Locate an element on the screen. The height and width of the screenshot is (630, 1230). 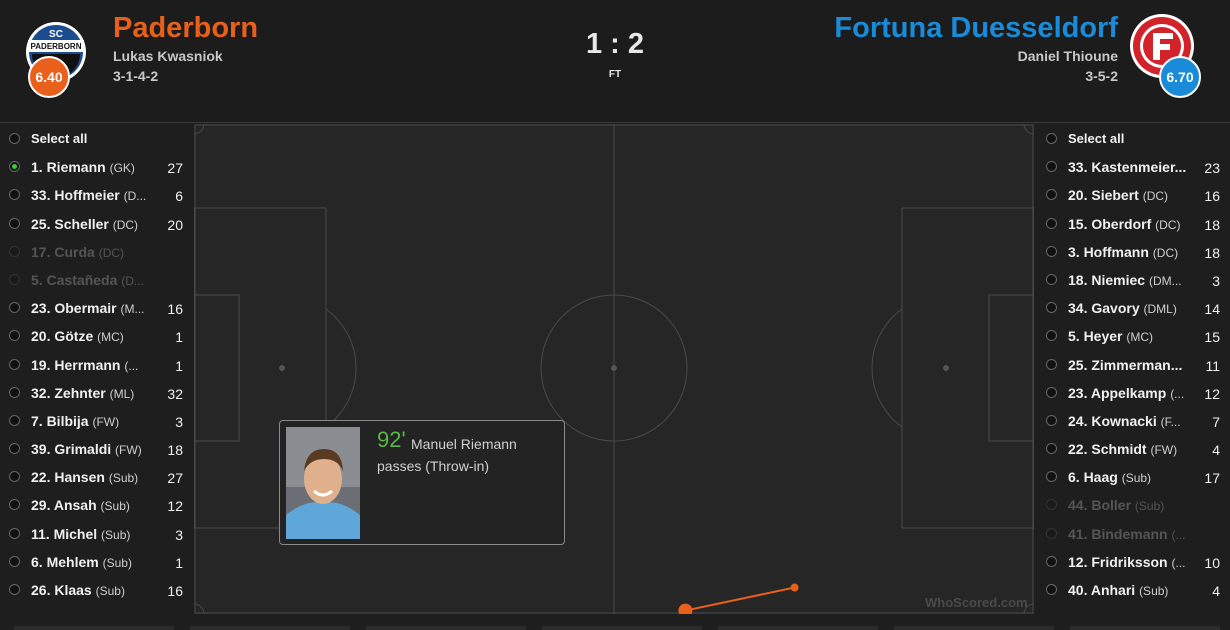
player-row: 19. Herrmann (... 1 is located at coordinates (97, 366).